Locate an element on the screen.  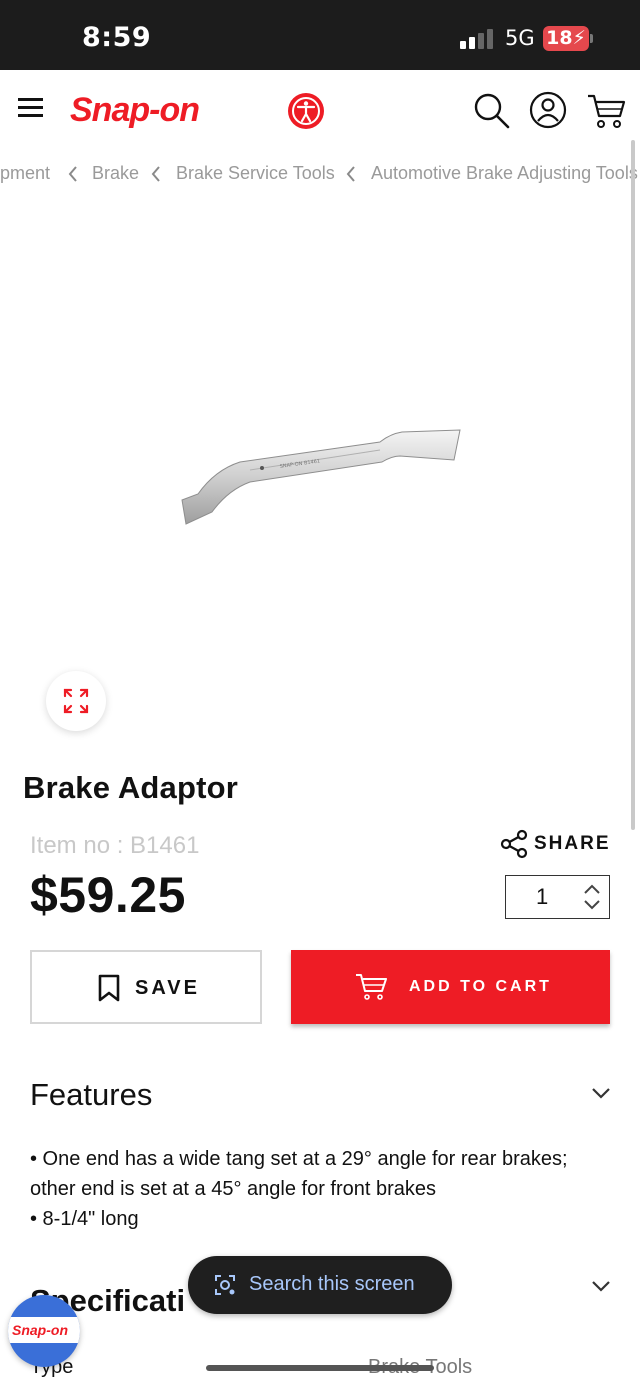
product-title: Brake Adaptor is located at coordinates (131, 787).